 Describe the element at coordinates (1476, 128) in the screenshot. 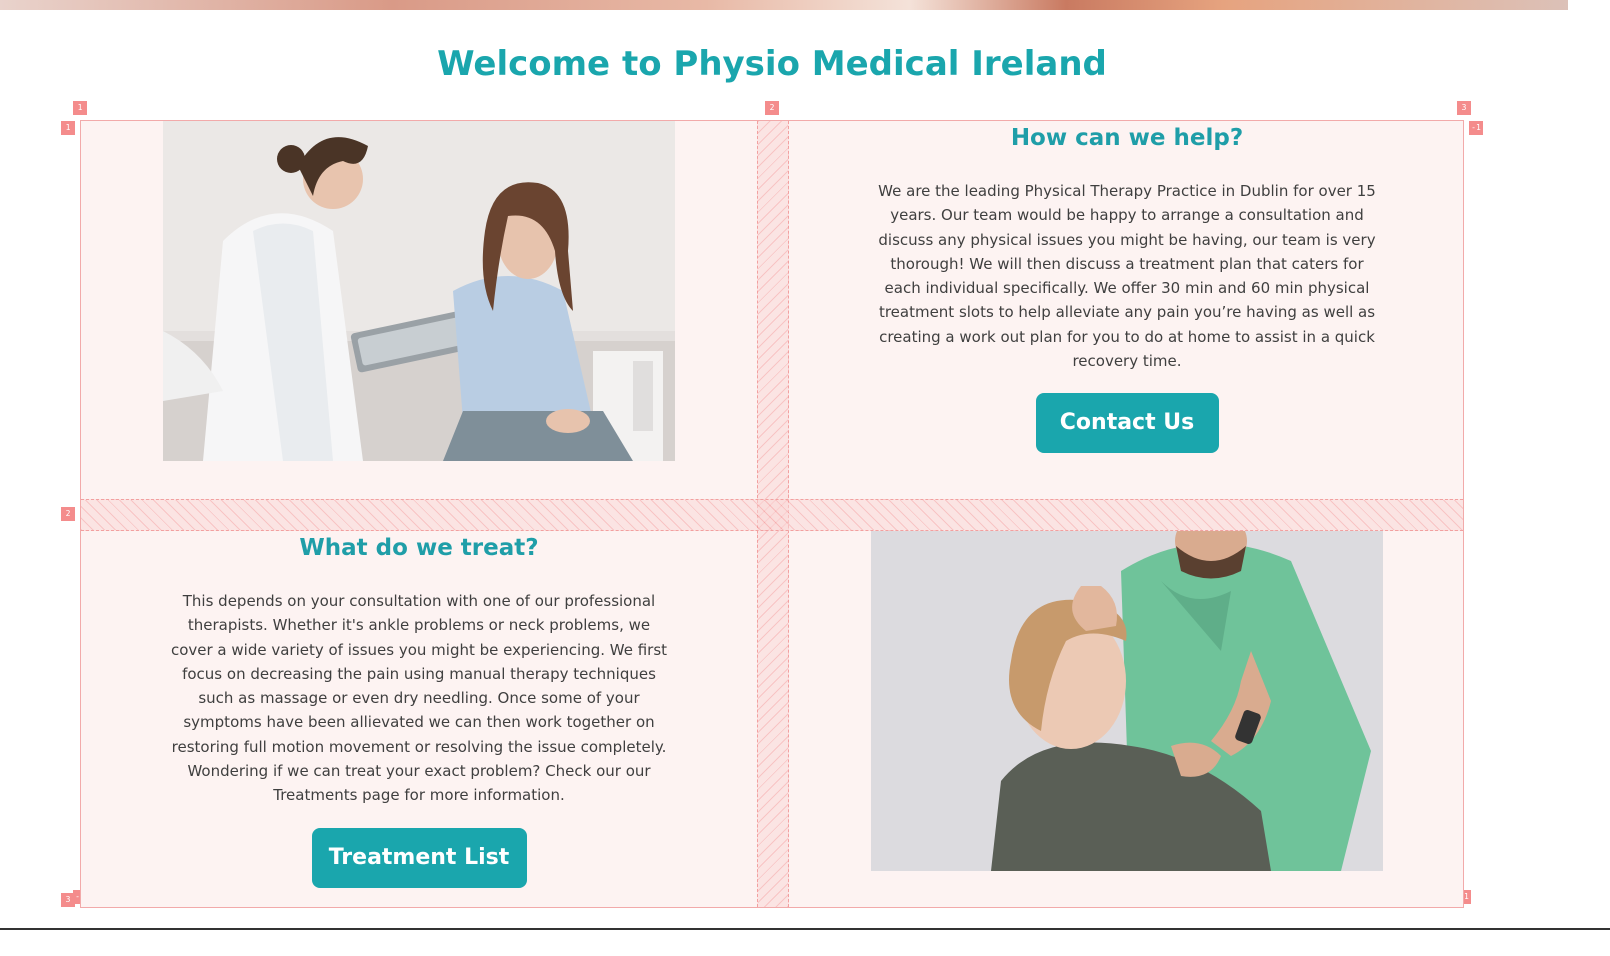

I see `grid-row-marker-neg-1: -1` at that location.